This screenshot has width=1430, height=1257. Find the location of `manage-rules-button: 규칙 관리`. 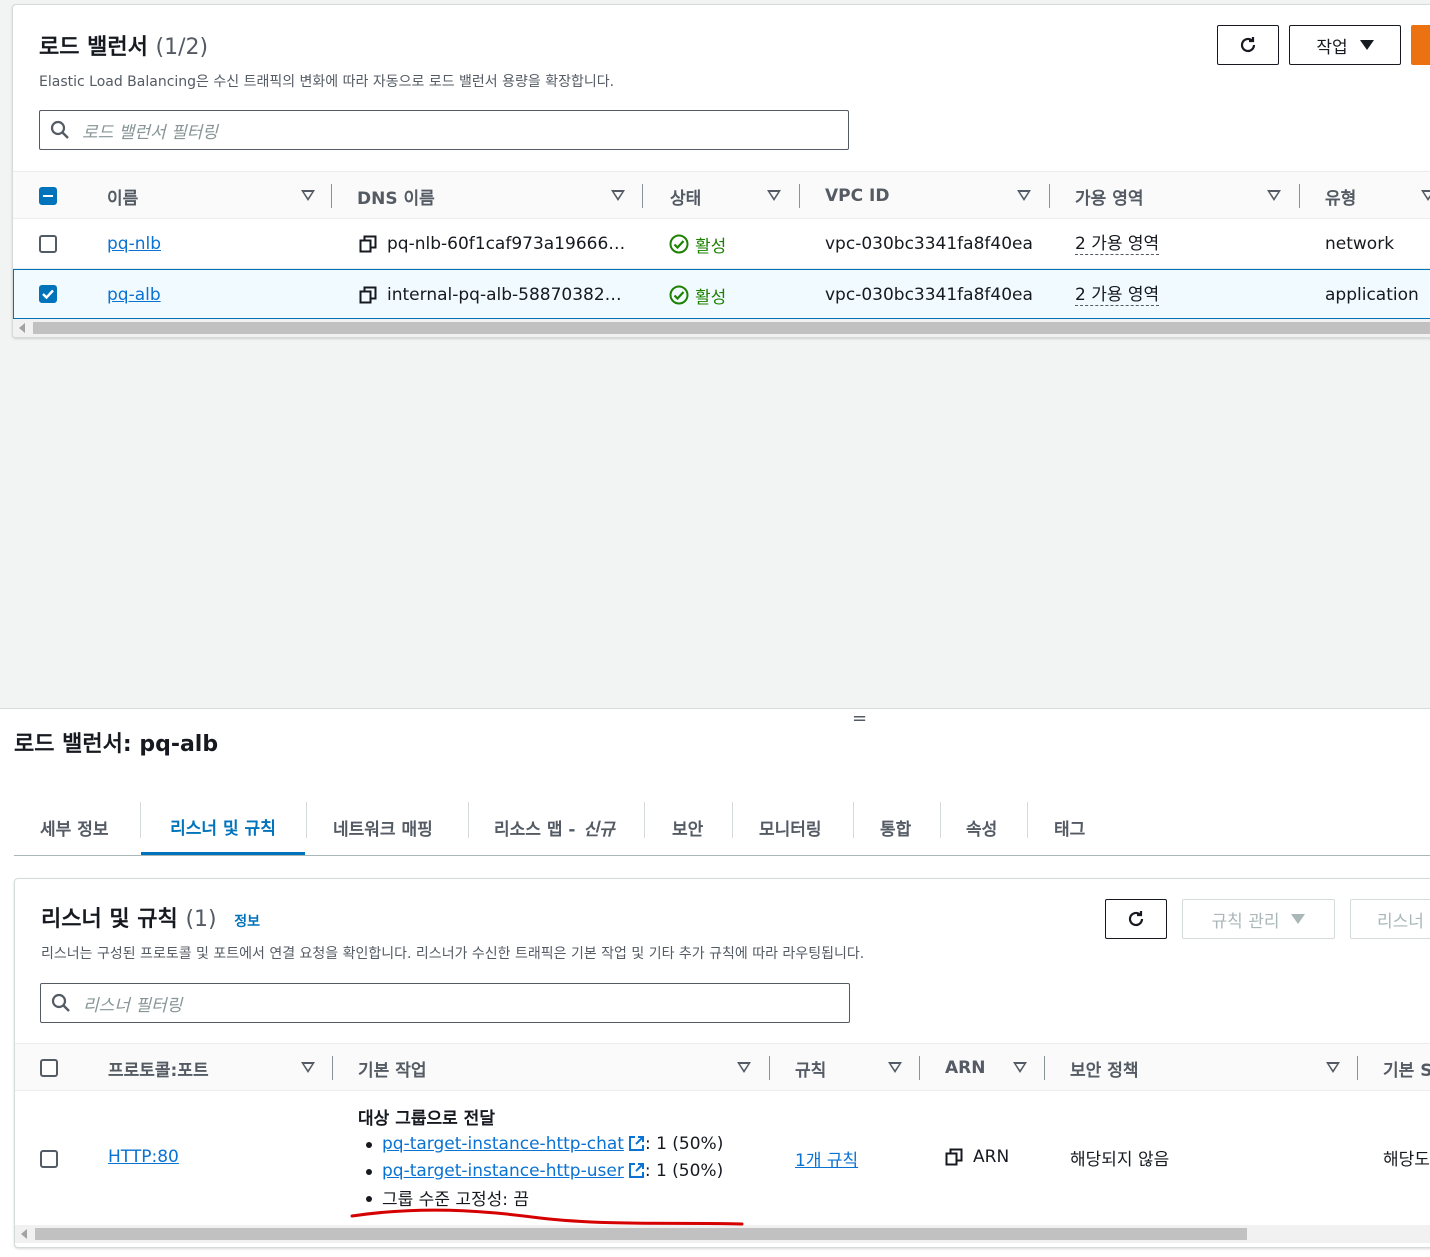

manage-rules-button: 규칙 관리 is located at coordinates (1258, 919).